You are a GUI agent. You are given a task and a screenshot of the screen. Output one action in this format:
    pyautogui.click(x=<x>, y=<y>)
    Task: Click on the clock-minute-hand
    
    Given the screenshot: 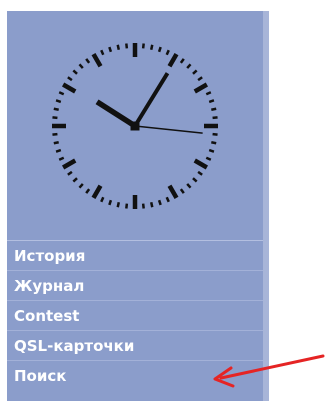 What is the action you would take?
    pyautogui.click(x=151, y=100)
    